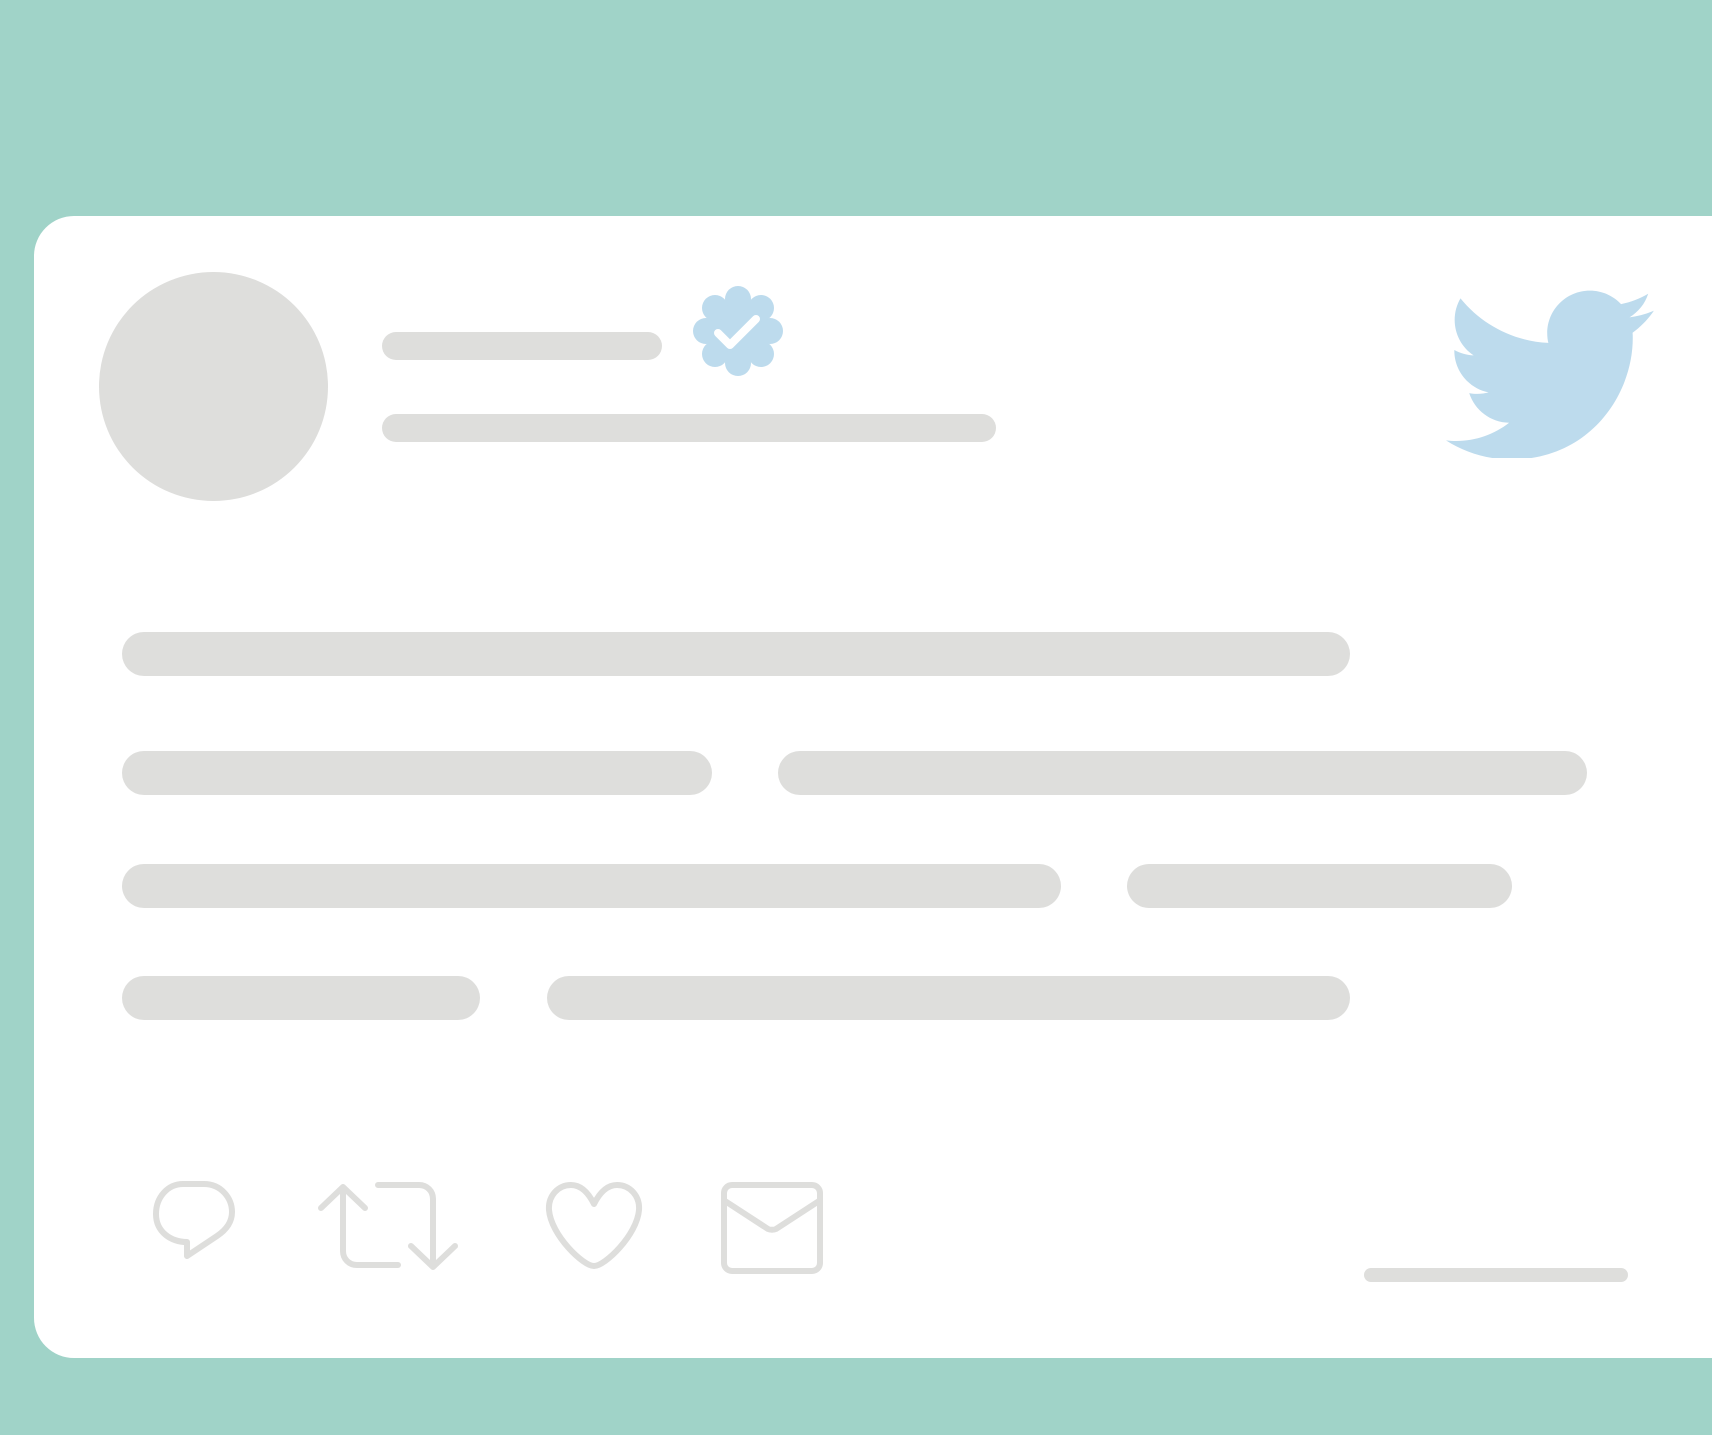 The image size is (1712, 1435). What do you see at coordinates (1550, 373) in the screenshot?
I see `twitter-bird-icon` at bounding box center [1550, 373].